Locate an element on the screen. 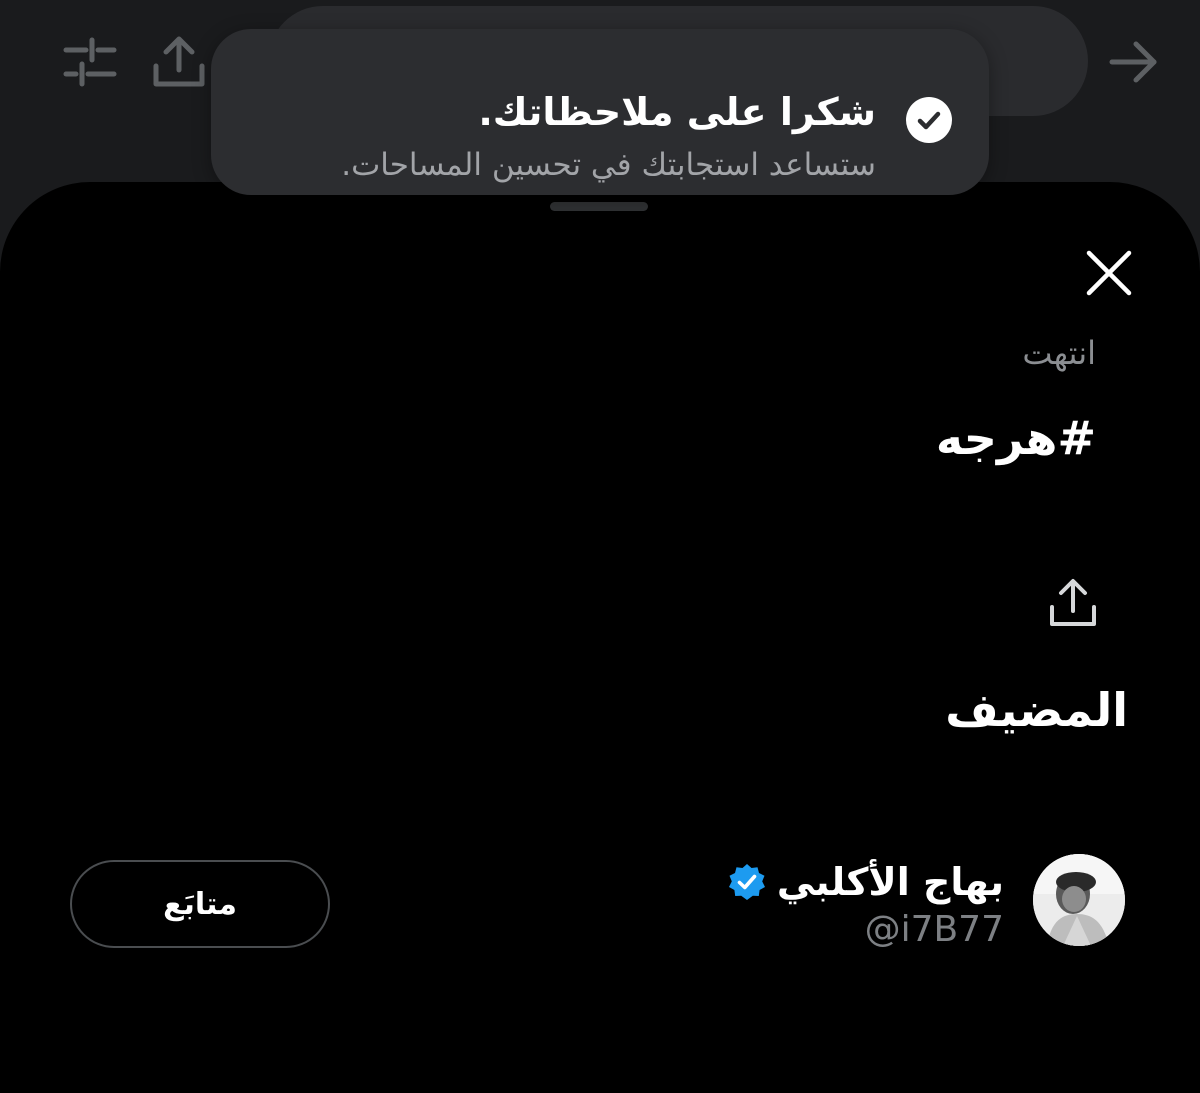  background-peek-right is located at coordinates (1125, 165).